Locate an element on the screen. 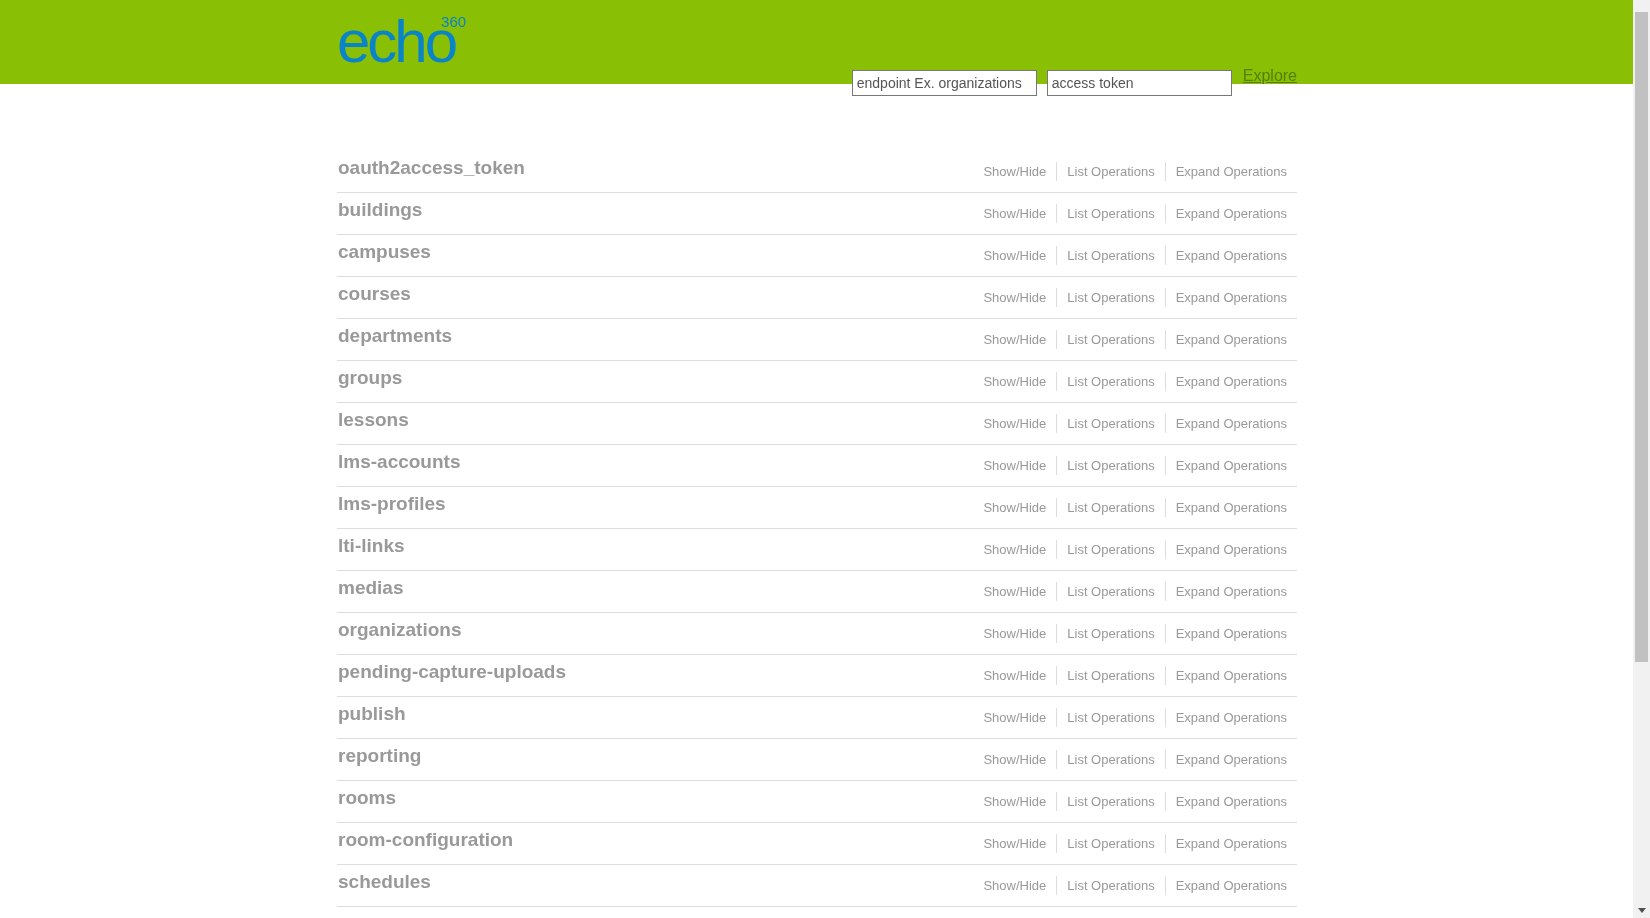 The image size is (1650, 918). resource-title: lms-profiles is located at coordinates (392, 504).